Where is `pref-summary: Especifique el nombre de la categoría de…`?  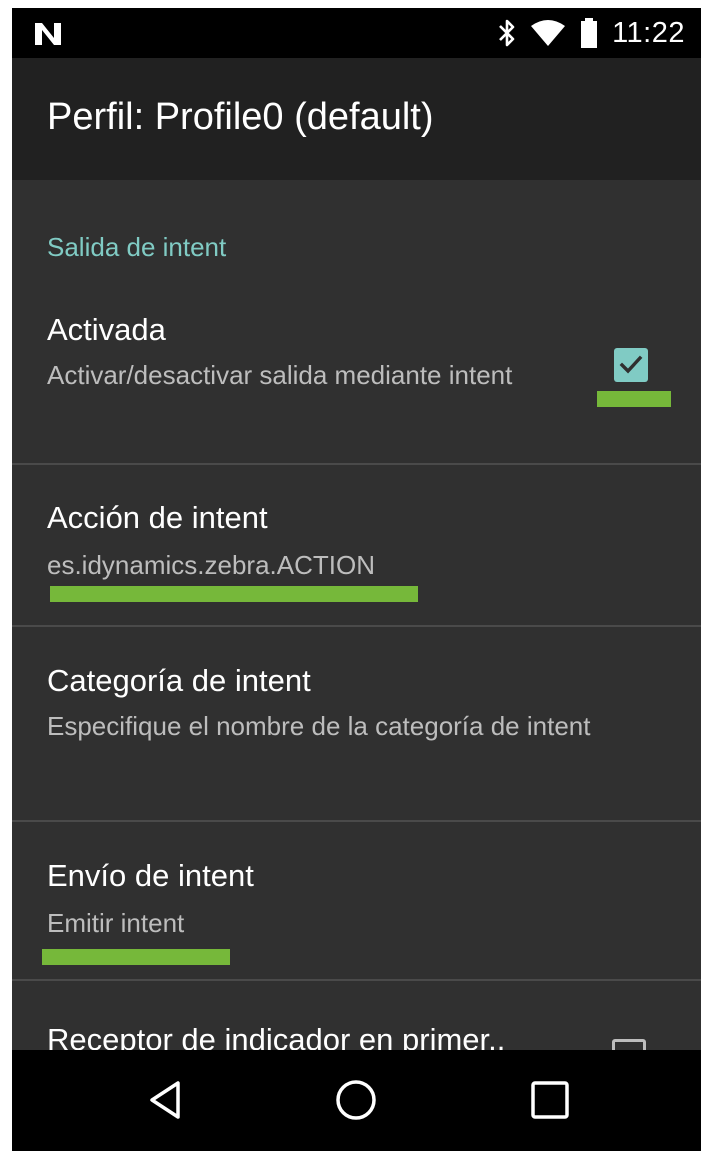 pref-summary: Especifique el nombre de la categoría de… is located at coordinates (319, 726).